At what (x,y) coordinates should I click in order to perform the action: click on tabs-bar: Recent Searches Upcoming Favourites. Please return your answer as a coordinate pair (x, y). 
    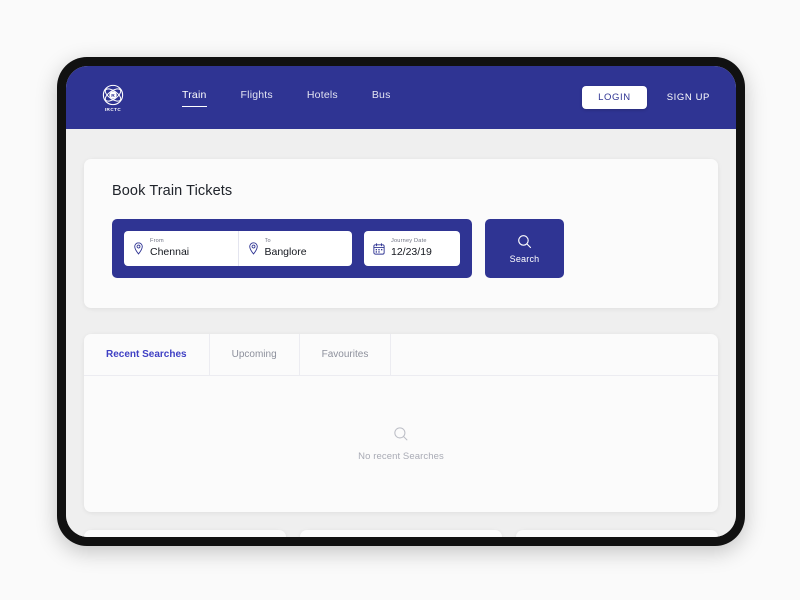
    Looking at the image, I should click on (401, 355).